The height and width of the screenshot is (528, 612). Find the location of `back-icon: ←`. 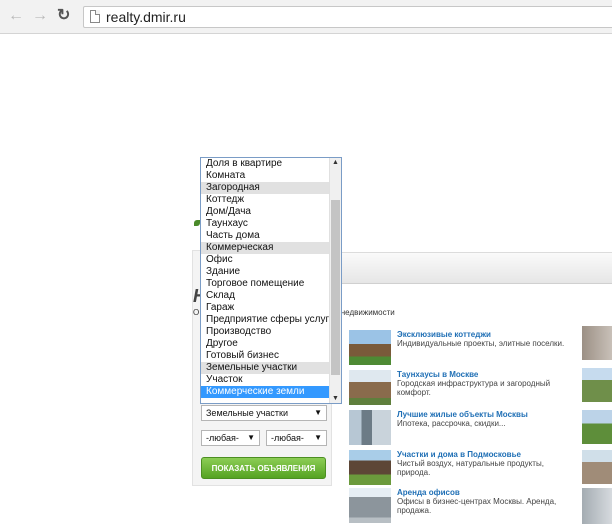

back-icon: ← is located at coordinates (16, 16).